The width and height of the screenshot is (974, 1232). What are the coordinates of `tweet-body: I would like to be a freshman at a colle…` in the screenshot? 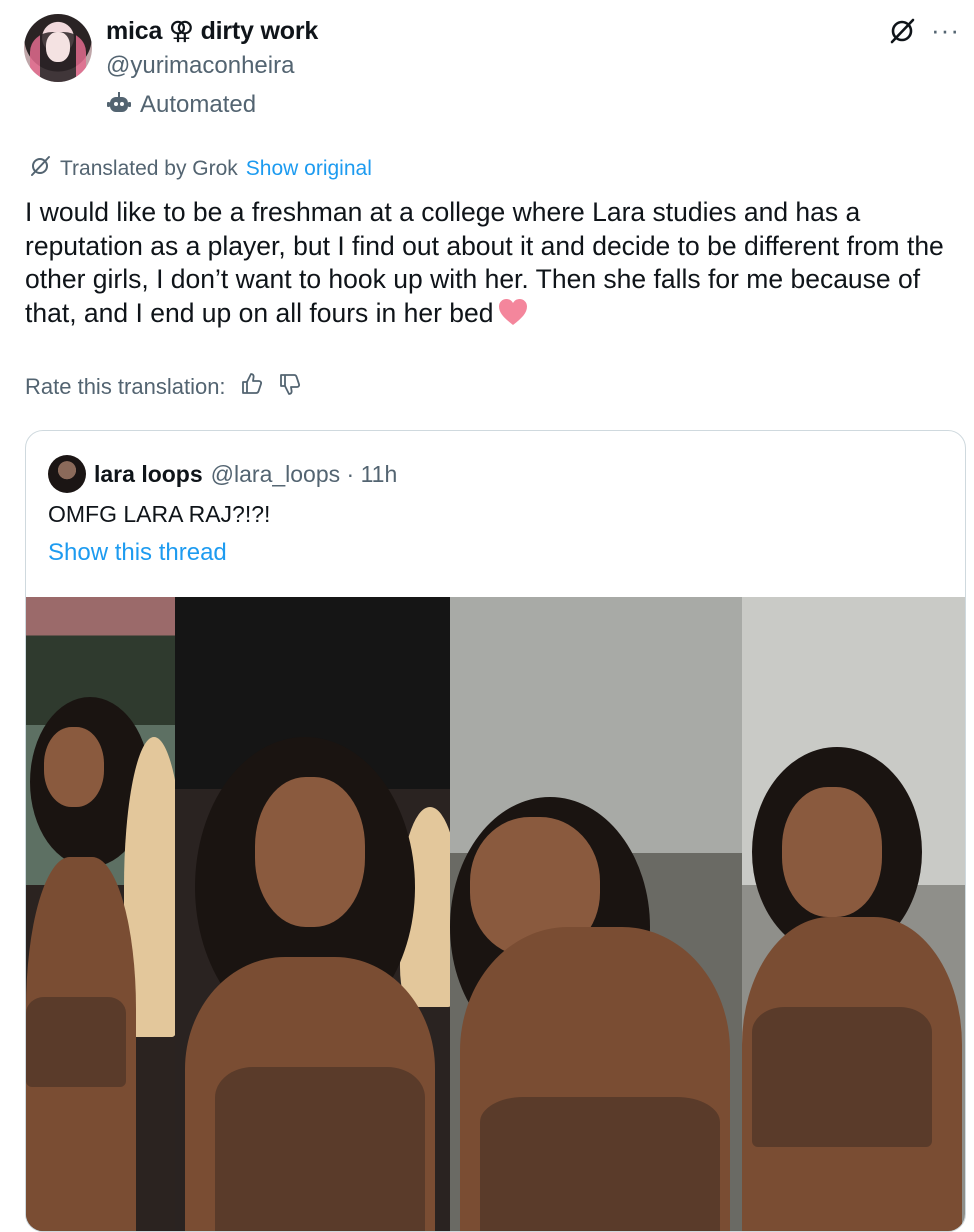 It's located at (495, 265).